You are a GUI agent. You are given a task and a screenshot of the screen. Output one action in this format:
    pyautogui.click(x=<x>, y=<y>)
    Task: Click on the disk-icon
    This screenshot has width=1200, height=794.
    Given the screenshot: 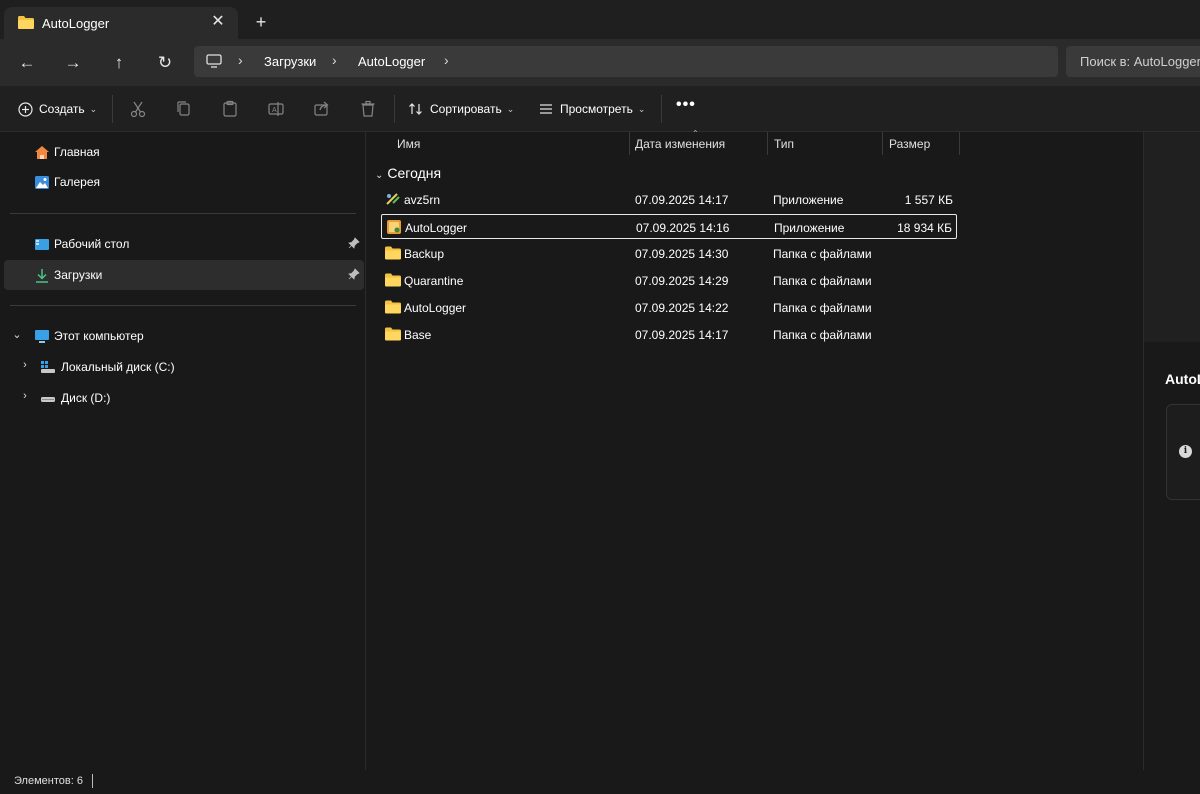 What is the action you would take?
    pyautogui.click(x=48, y=399)
    